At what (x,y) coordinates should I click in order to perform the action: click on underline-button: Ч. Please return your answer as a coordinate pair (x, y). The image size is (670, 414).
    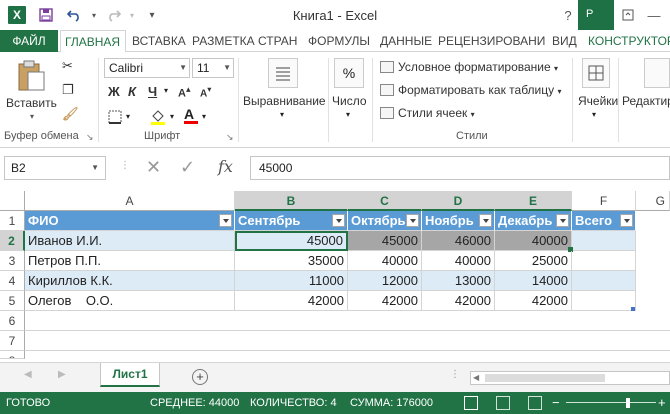
    Looking at the image, I should click on (152, 91).